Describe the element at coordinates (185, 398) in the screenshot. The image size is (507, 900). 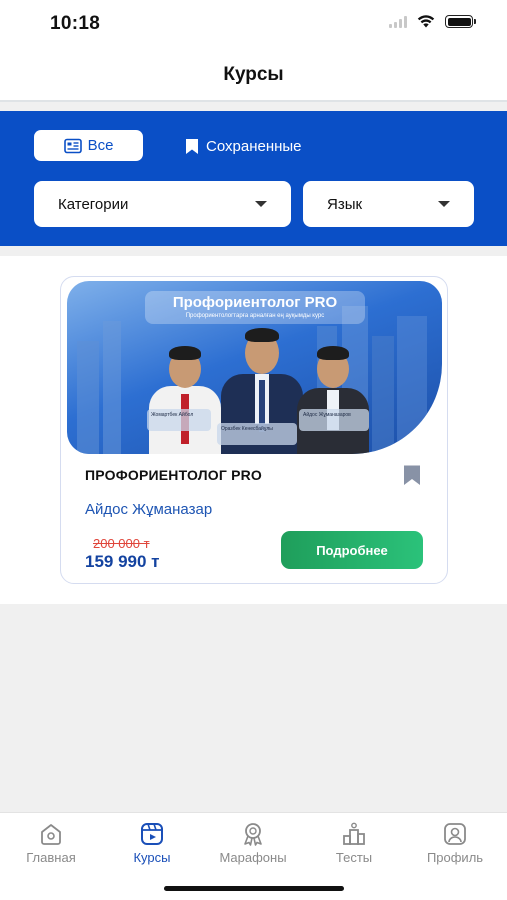
I see `instructor-photo-left` at that location.